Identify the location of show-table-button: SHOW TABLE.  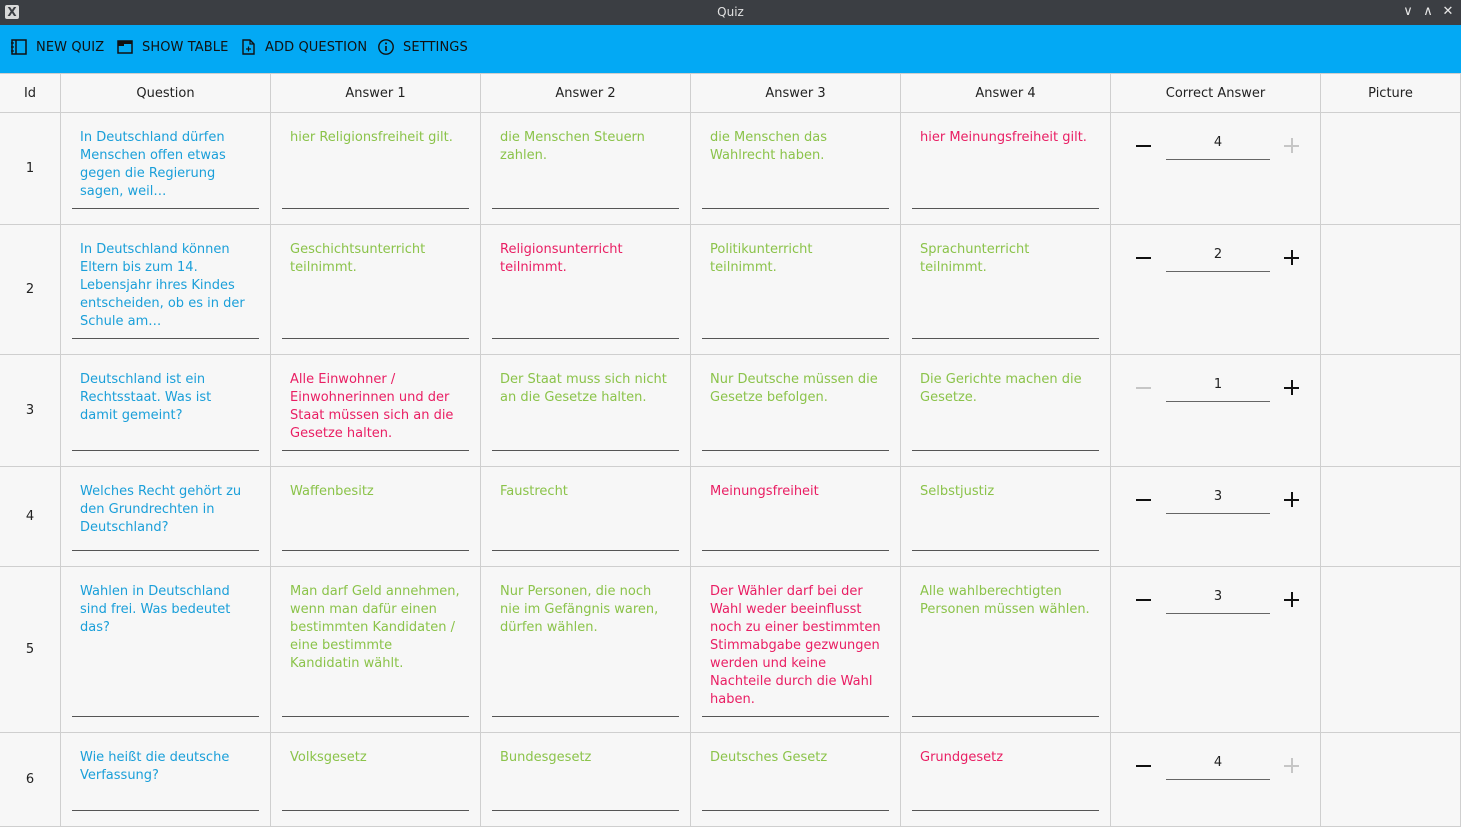
(172, 47).